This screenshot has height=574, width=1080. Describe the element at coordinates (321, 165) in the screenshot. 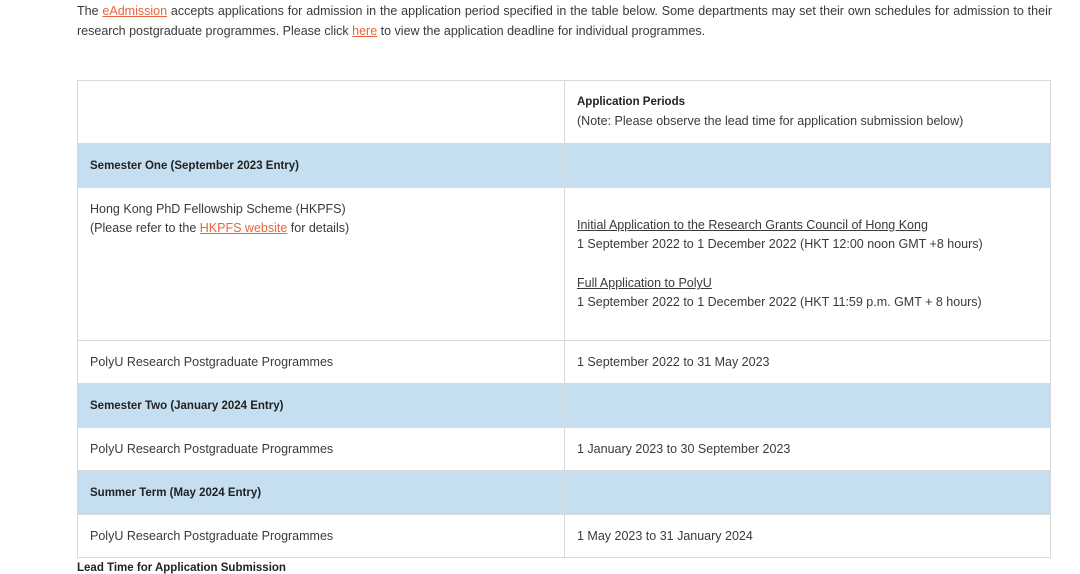

I see `section-title-cell: Semester One (September 2023 Entry)` at that location.